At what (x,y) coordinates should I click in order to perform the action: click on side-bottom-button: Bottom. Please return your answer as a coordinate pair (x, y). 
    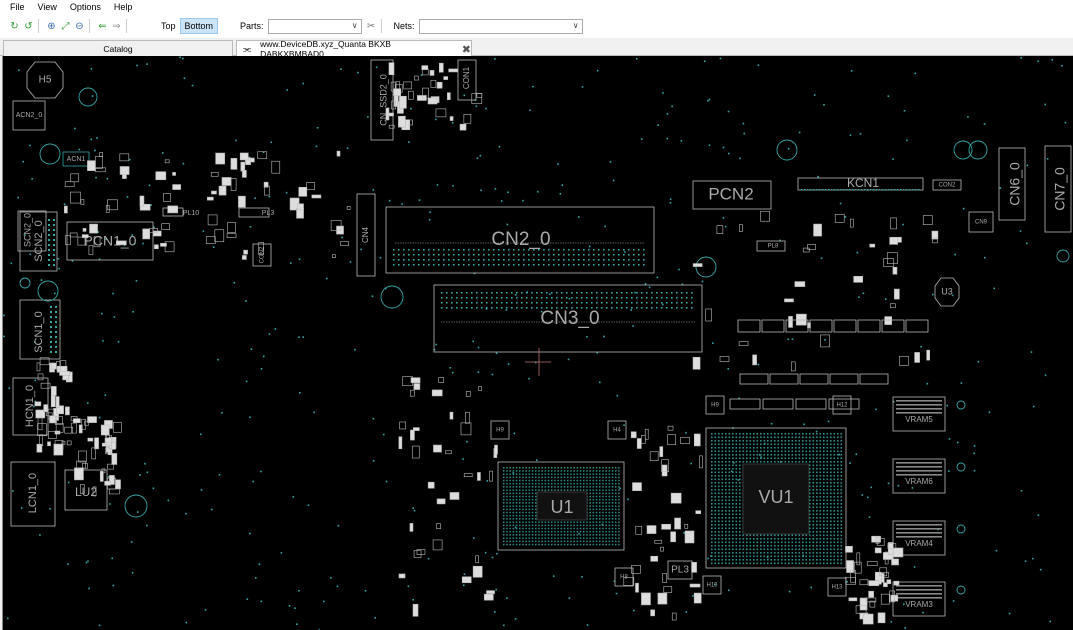
    Looking at the image, I should click on (199, 26).